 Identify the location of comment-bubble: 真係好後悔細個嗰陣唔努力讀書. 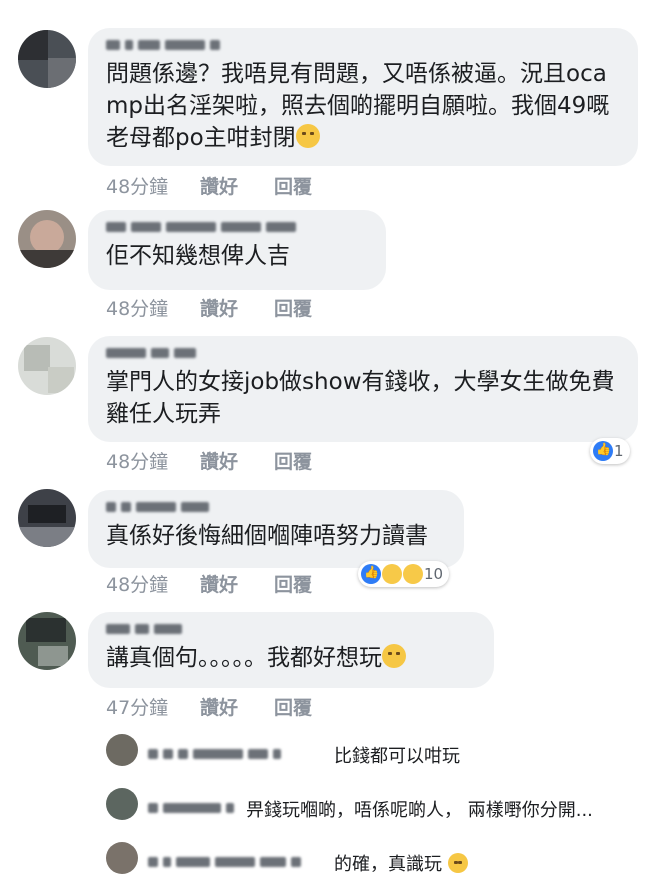
(276, 529).